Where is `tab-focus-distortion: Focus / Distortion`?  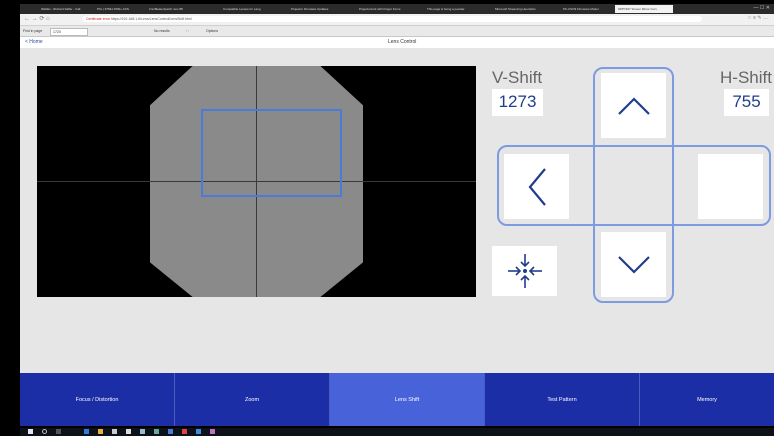 tab-focus-distortion: Focus / Distortion is located at coordinates (97, 399).